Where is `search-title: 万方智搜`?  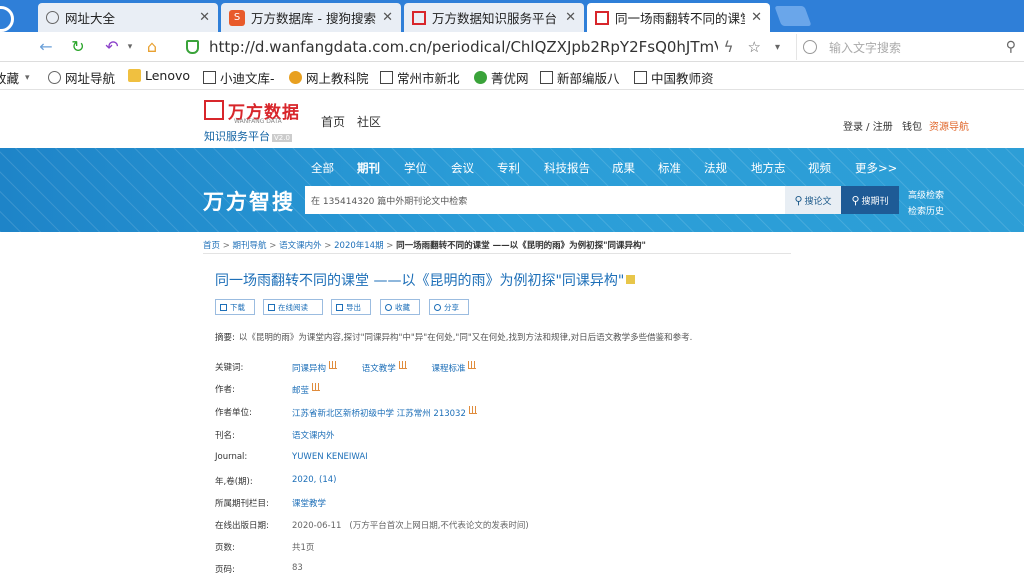 search-title: 万方智搜 is located at coordinates (249, 202).